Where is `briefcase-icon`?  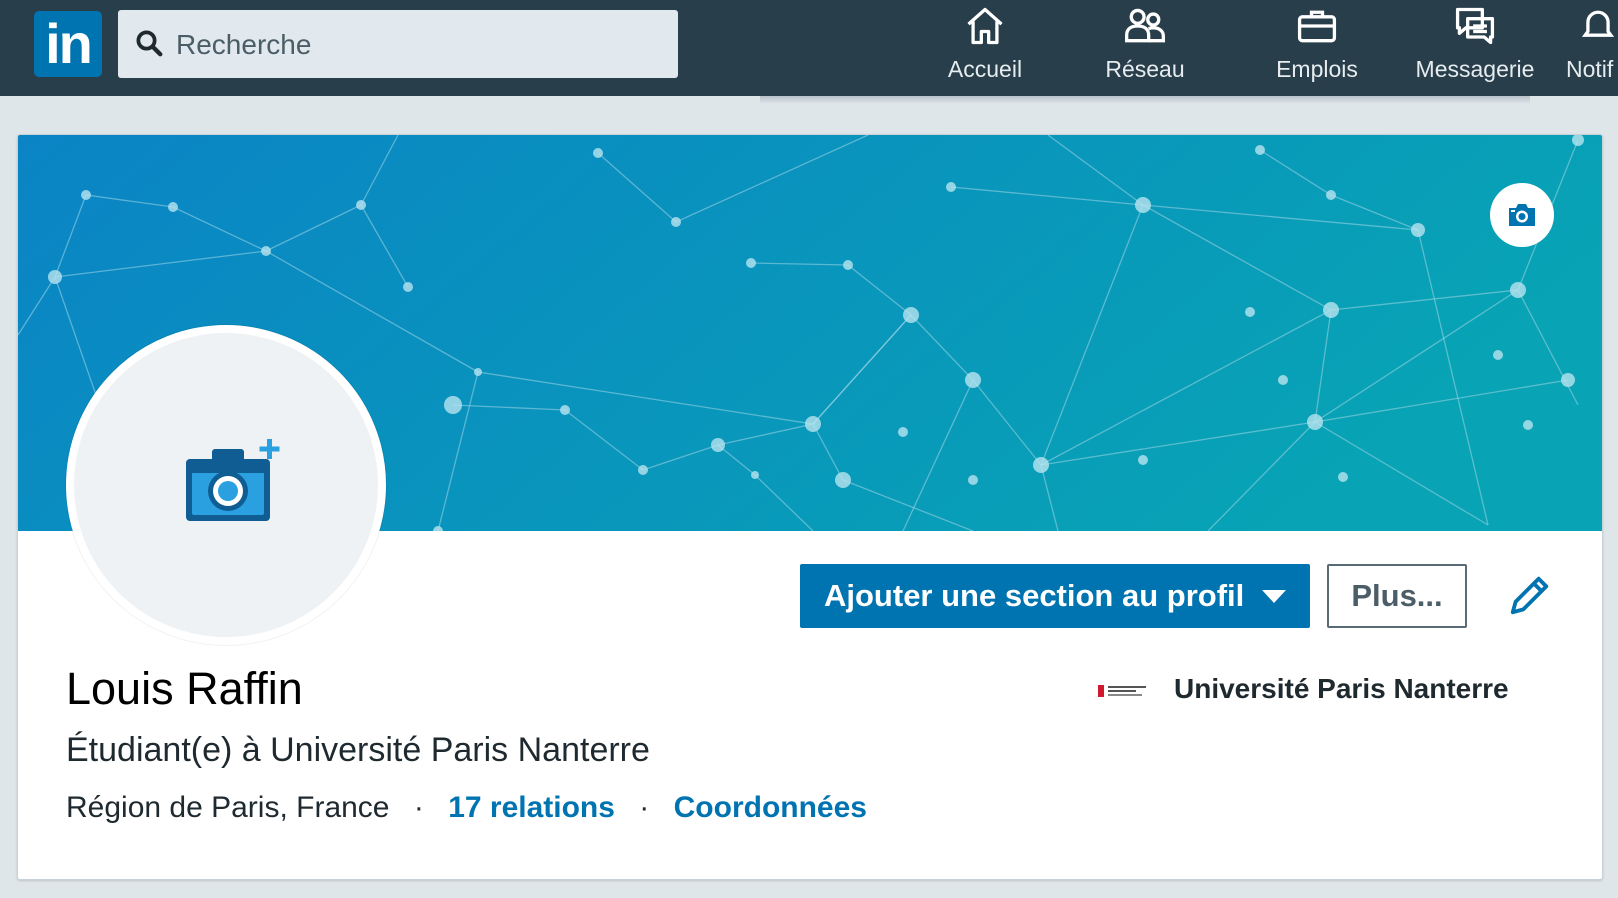 briefcase-icon is located at coordinates (1317, 26).